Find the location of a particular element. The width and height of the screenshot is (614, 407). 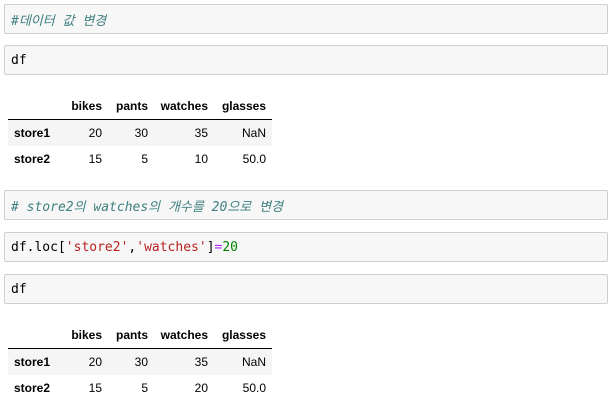

code-cell-comment-2: # store2의 watches의 개수를 20으로 변경 is located at coordinates (306, 205).